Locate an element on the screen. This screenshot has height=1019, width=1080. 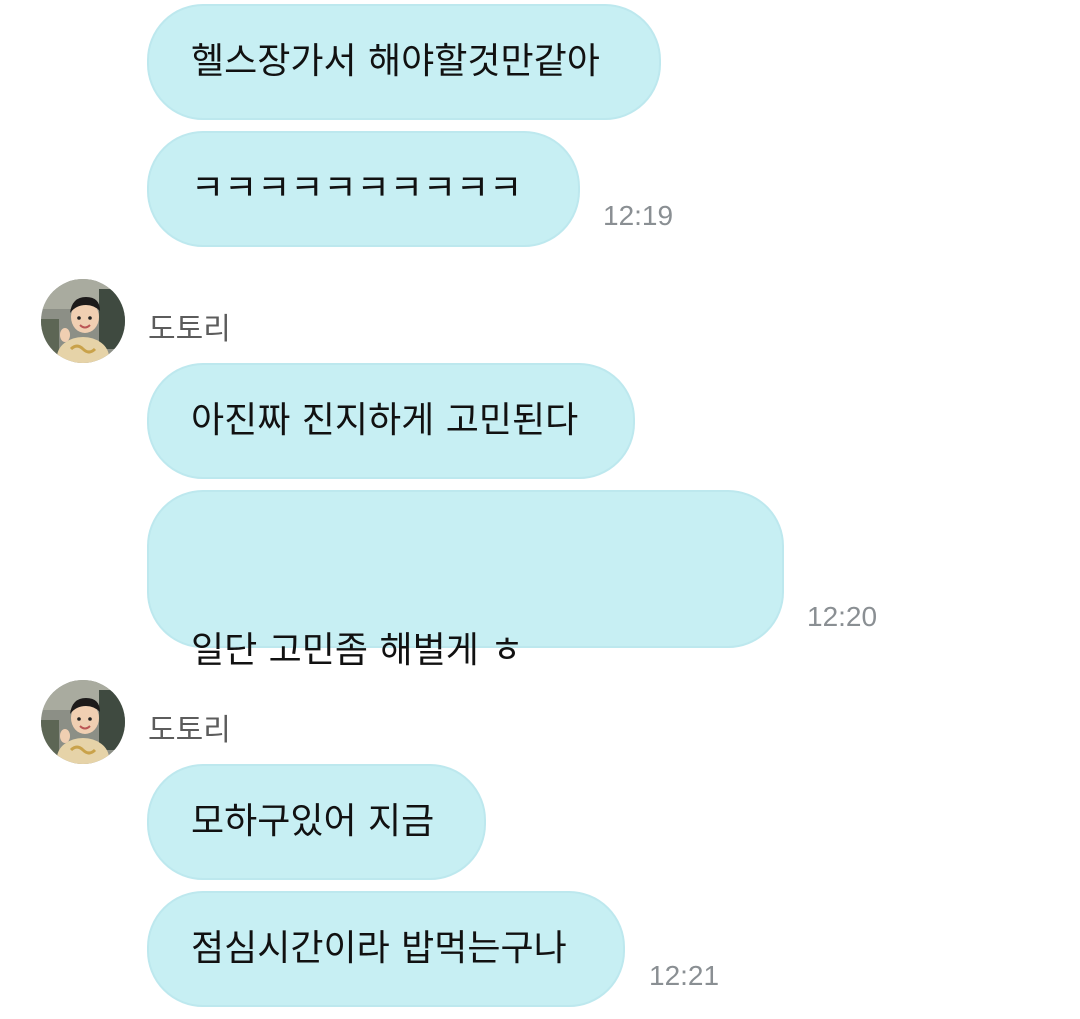
message-text: ㅋㅋㅋㅋㅋㅋㅋㅋㅋㅋ is located at coordinates (357, 188).